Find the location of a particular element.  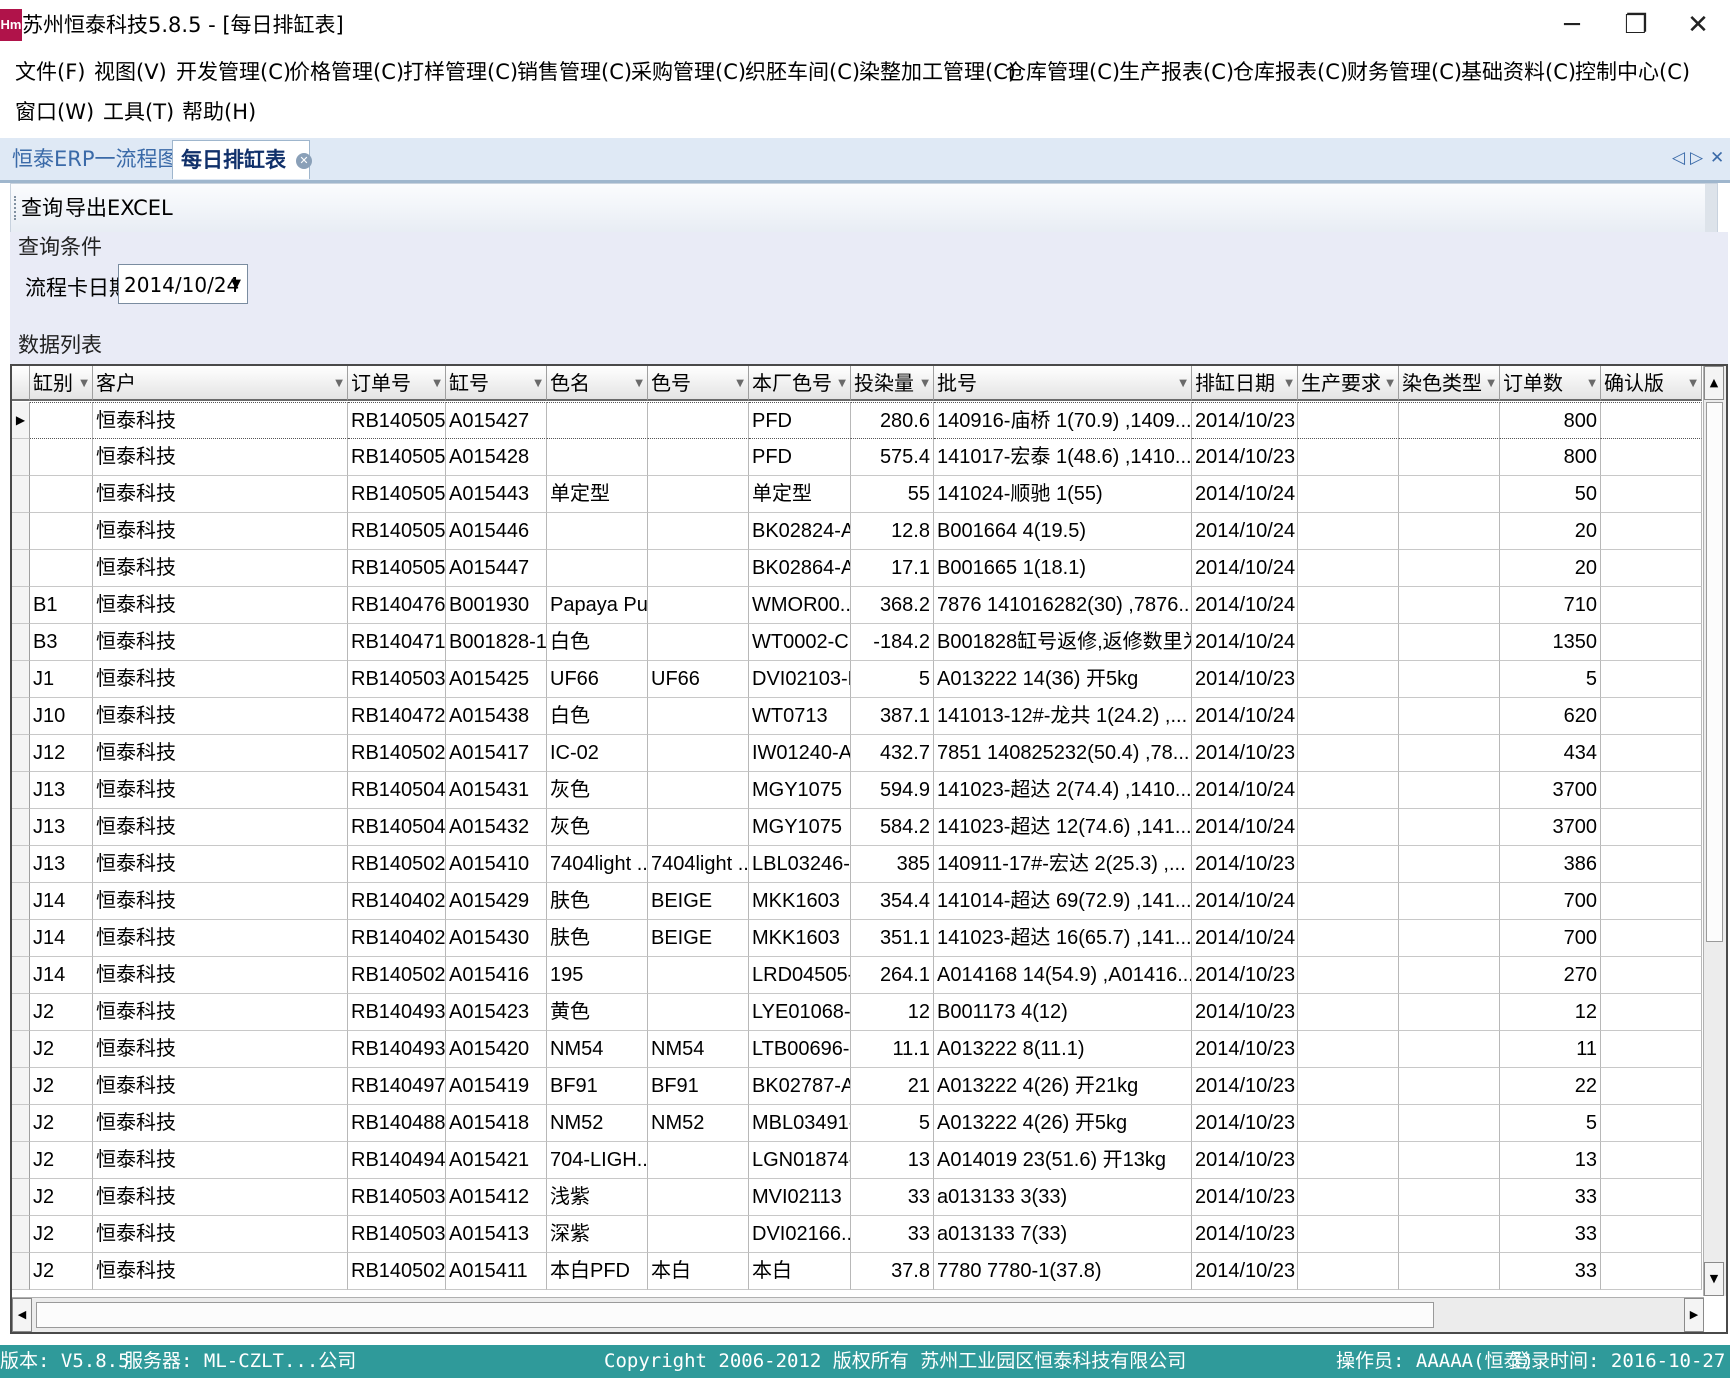

scroll-left-icon: ◀ is located at coordinates (22, 1315).